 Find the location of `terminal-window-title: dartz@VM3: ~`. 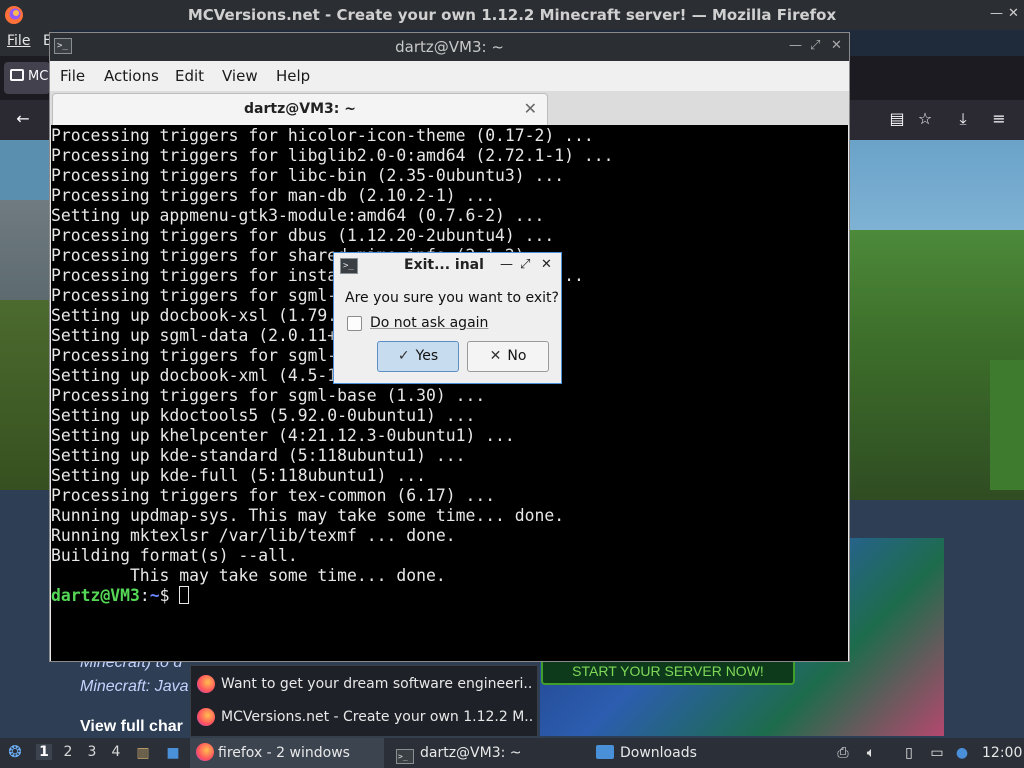

terminal-window-title: dartz@VM3: ~ is located at coordinates (449, 47).